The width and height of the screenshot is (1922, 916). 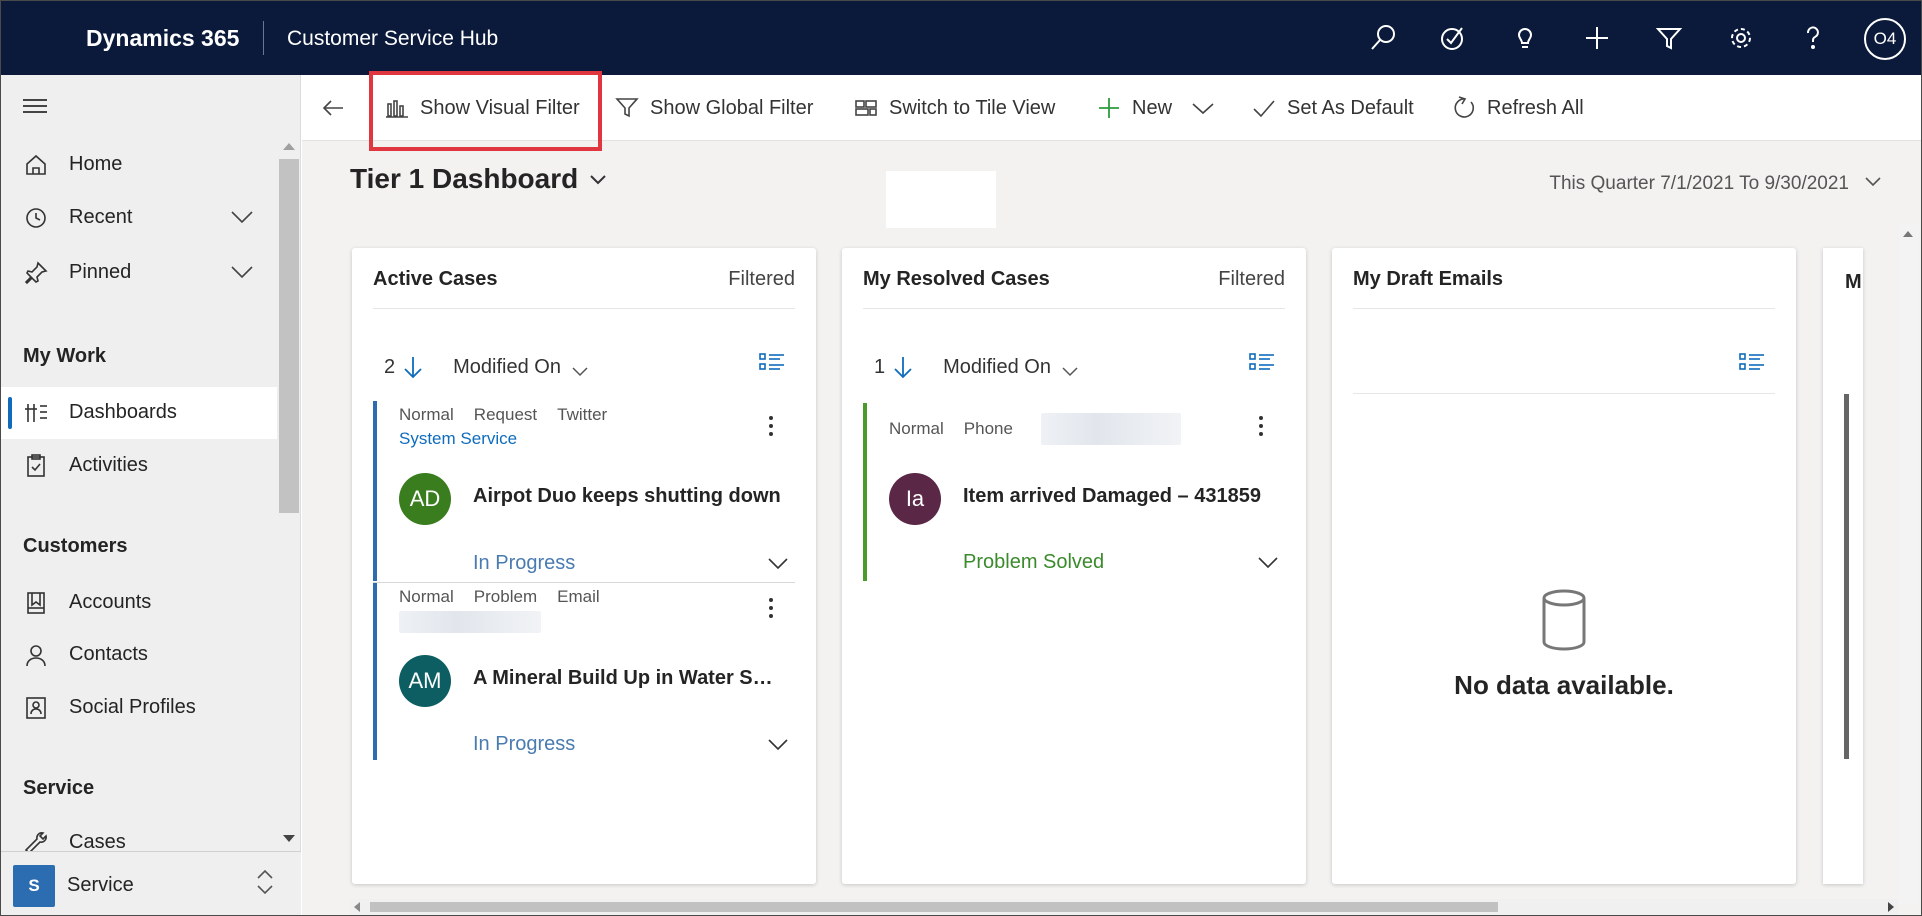 I want to click on back-button, so click(x=338, y=108).